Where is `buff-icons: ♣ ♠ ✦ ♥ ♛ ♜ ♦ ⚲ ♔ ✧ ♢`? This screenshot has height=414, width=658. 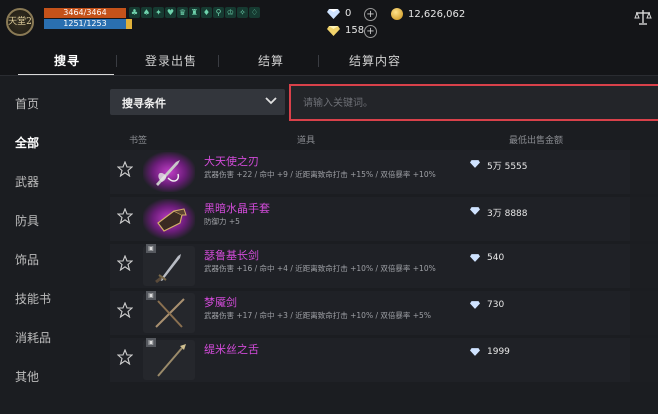 buff-icons: ♣ ♠ ✦ ♥ ♛ ♜ ♦ ⚲ ♔ ✧ ♢ is located at coordinates (194, 12).